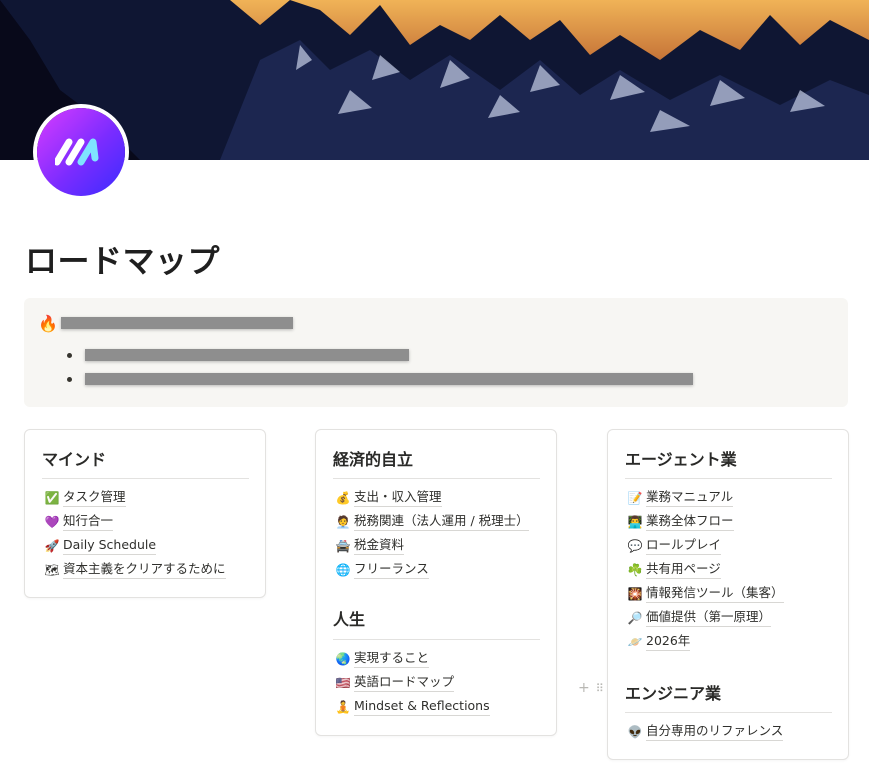 The height and width of the screenshot is (772, 869). I want to click on list-item: 🎇 情報発信ツール（集客）, so click(705, 594).